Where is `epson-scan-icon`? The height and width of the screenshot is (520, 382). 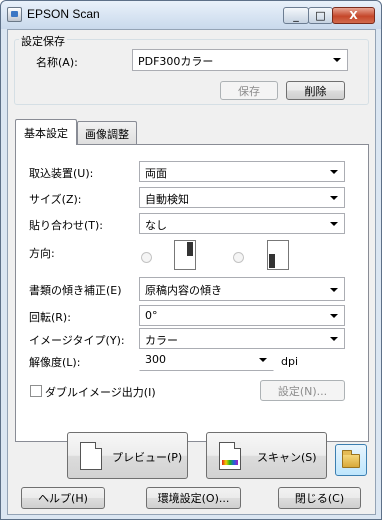
epson-scan-icon is located at coordinates (14, 14).